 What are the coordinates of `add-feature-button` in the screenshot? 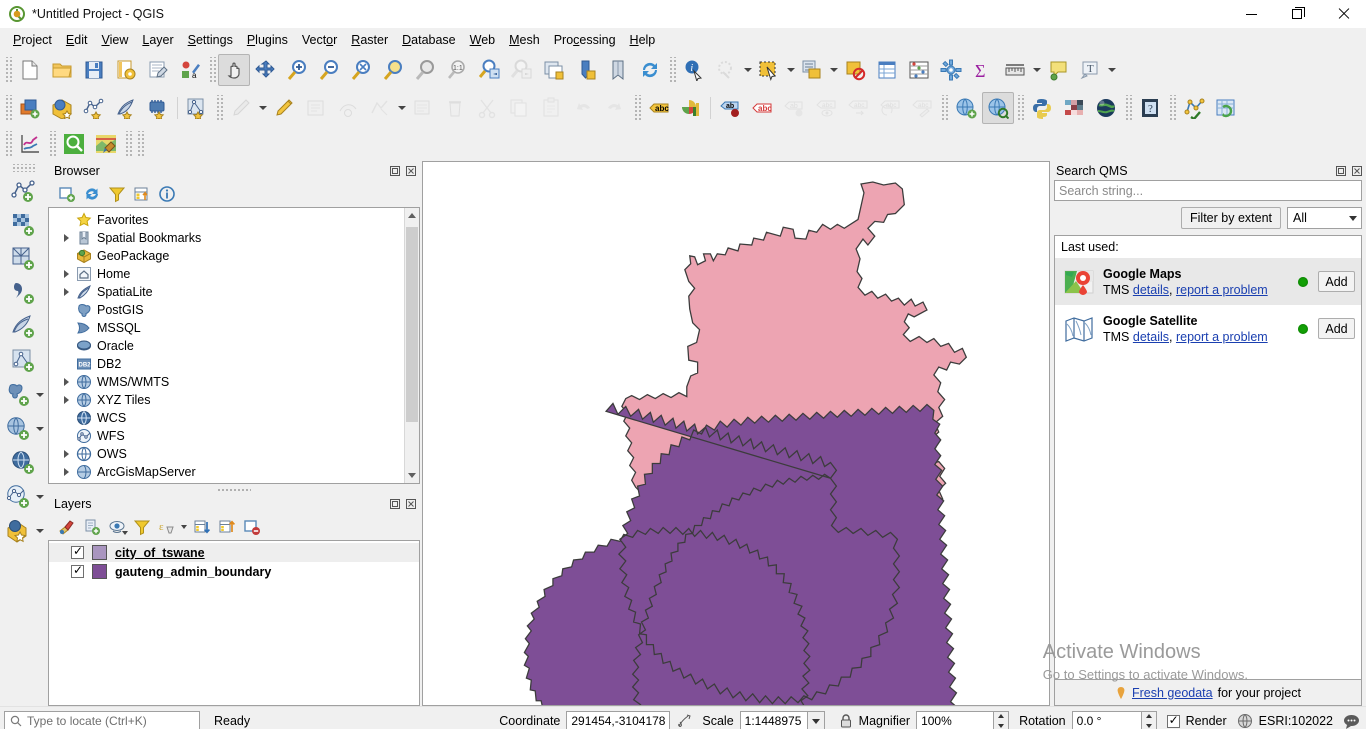 It's located at (316, 108).